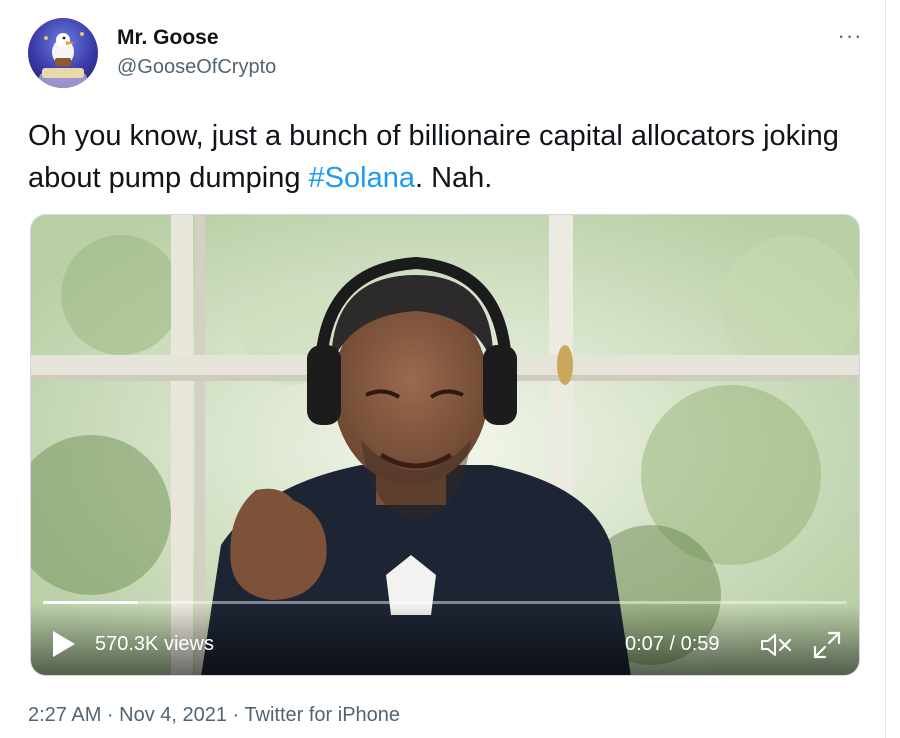  Describe the element at coordinates (168, 38) in the screenshot. I see `author-name: Mr. Goose` at that location.